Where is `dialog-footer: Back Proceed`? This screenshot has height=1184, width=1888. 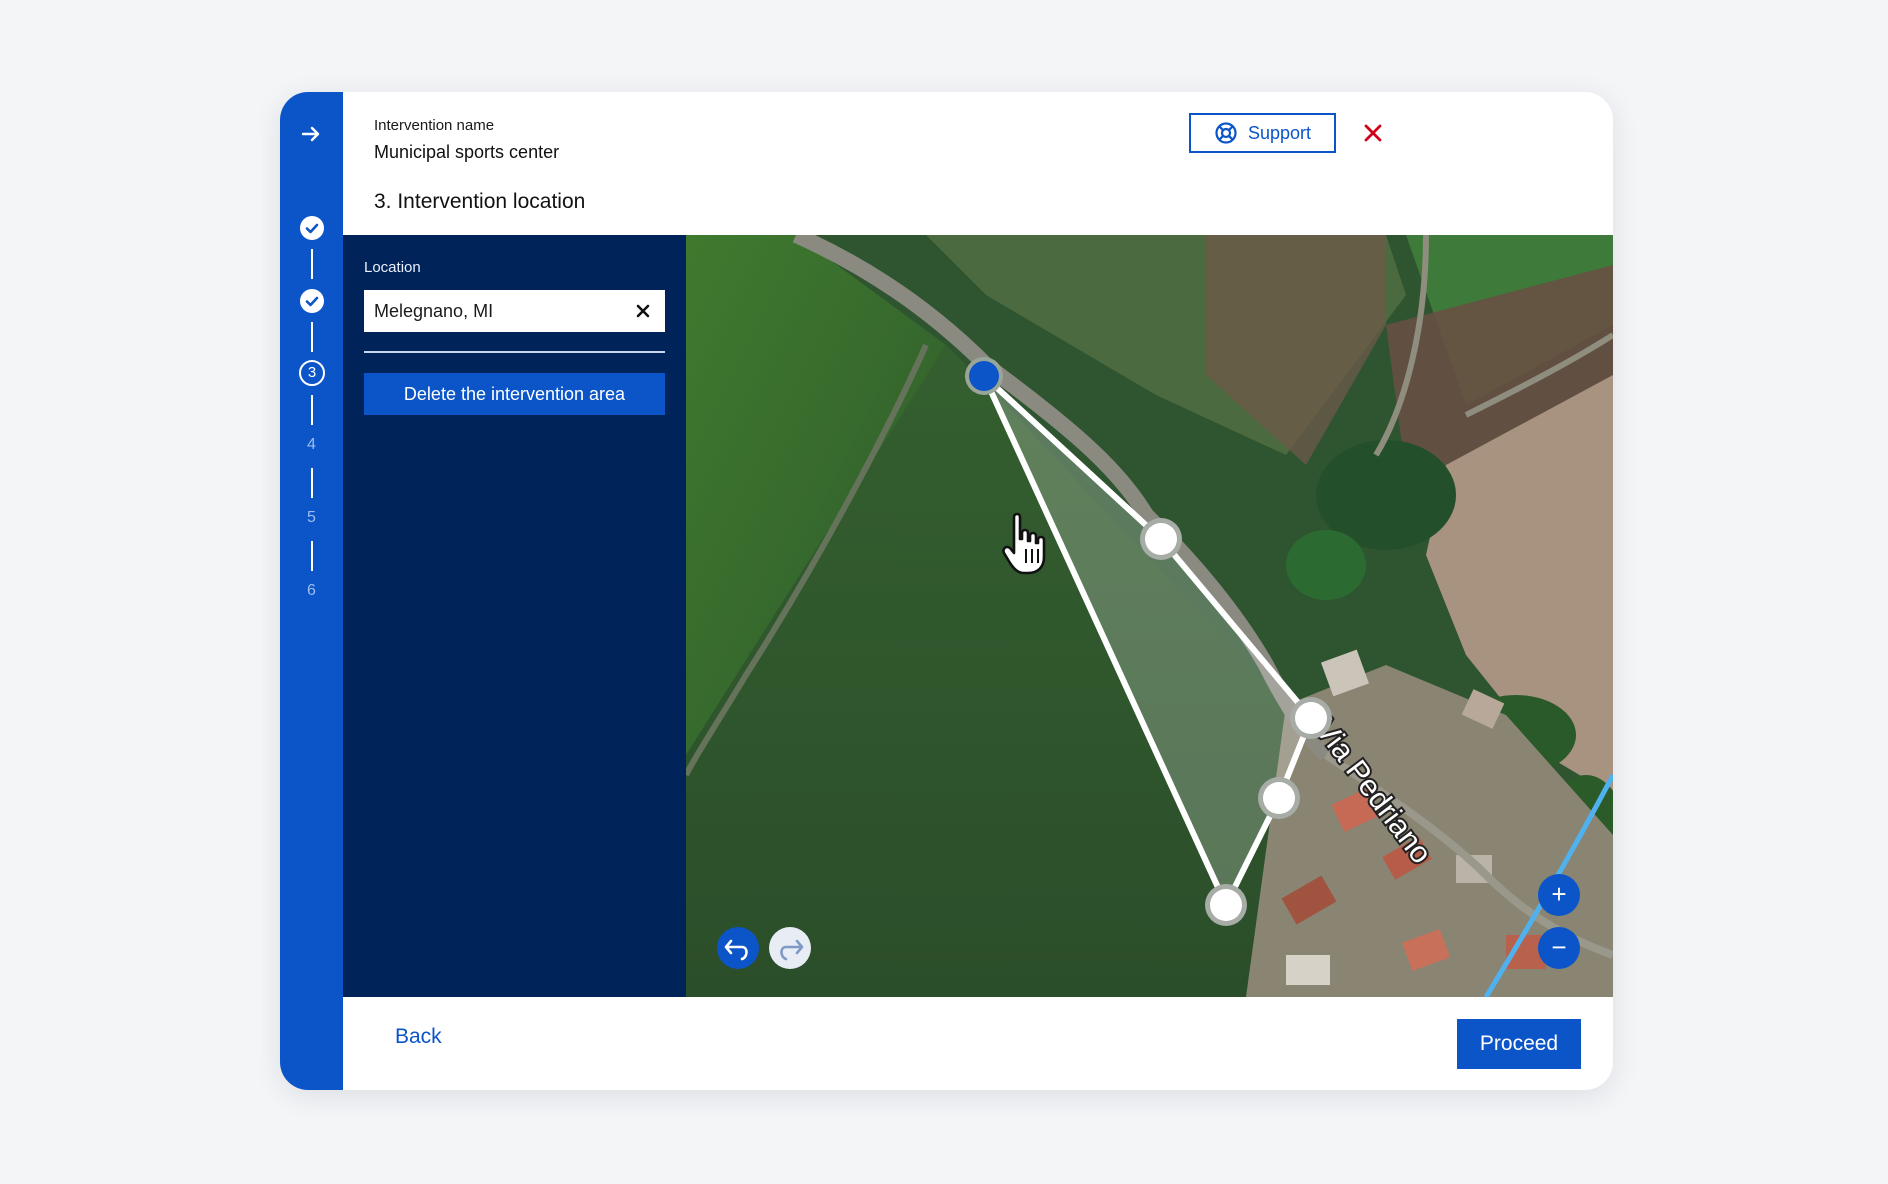
dialog-footer: Back Proceed is located at coordinates (978, 1043).